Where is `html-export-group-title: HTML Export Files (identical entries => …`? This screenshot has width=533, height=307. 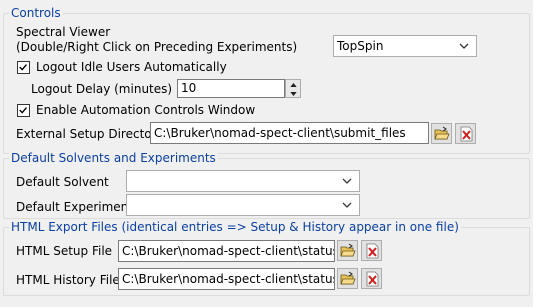
html-export-group-title: HTML Export Files (identical entries => … is located at coordinates (235, 227).